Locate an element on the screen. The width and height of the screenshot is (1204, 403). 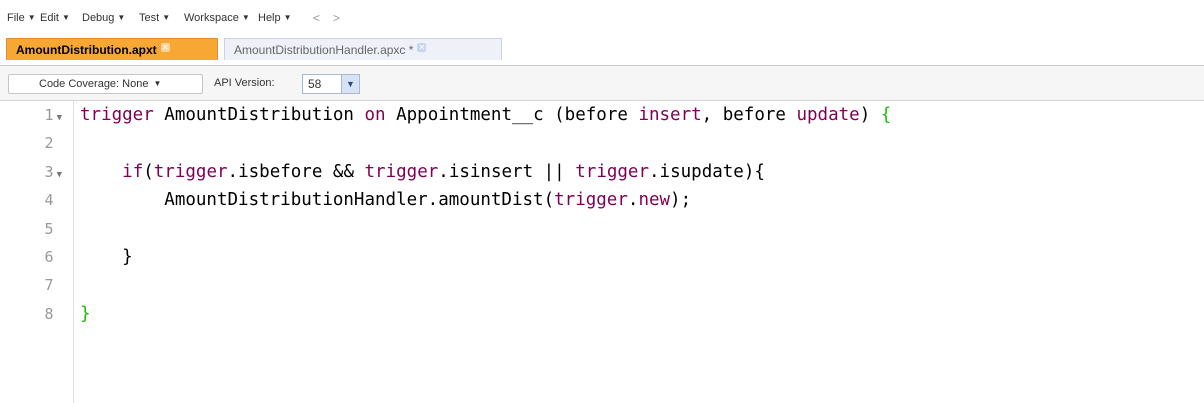
line-number: 8▼ is located at coordinates (31, 314).